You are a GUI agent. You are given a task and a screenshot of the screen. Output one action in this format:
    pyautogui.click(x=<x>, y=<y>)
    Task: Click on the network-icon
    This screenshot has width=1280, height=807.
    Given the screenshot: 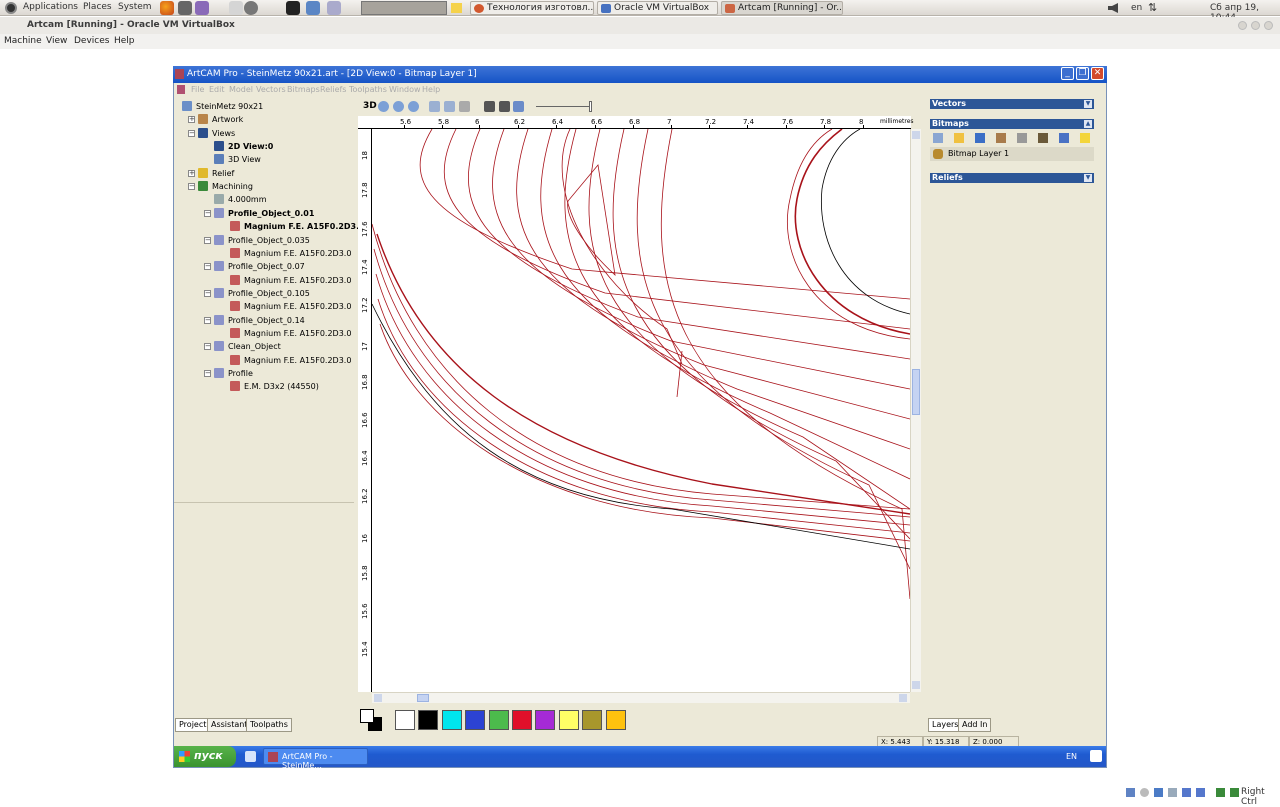 What is the action you would take?
    pyautogui.click(x=185, y=8)
    